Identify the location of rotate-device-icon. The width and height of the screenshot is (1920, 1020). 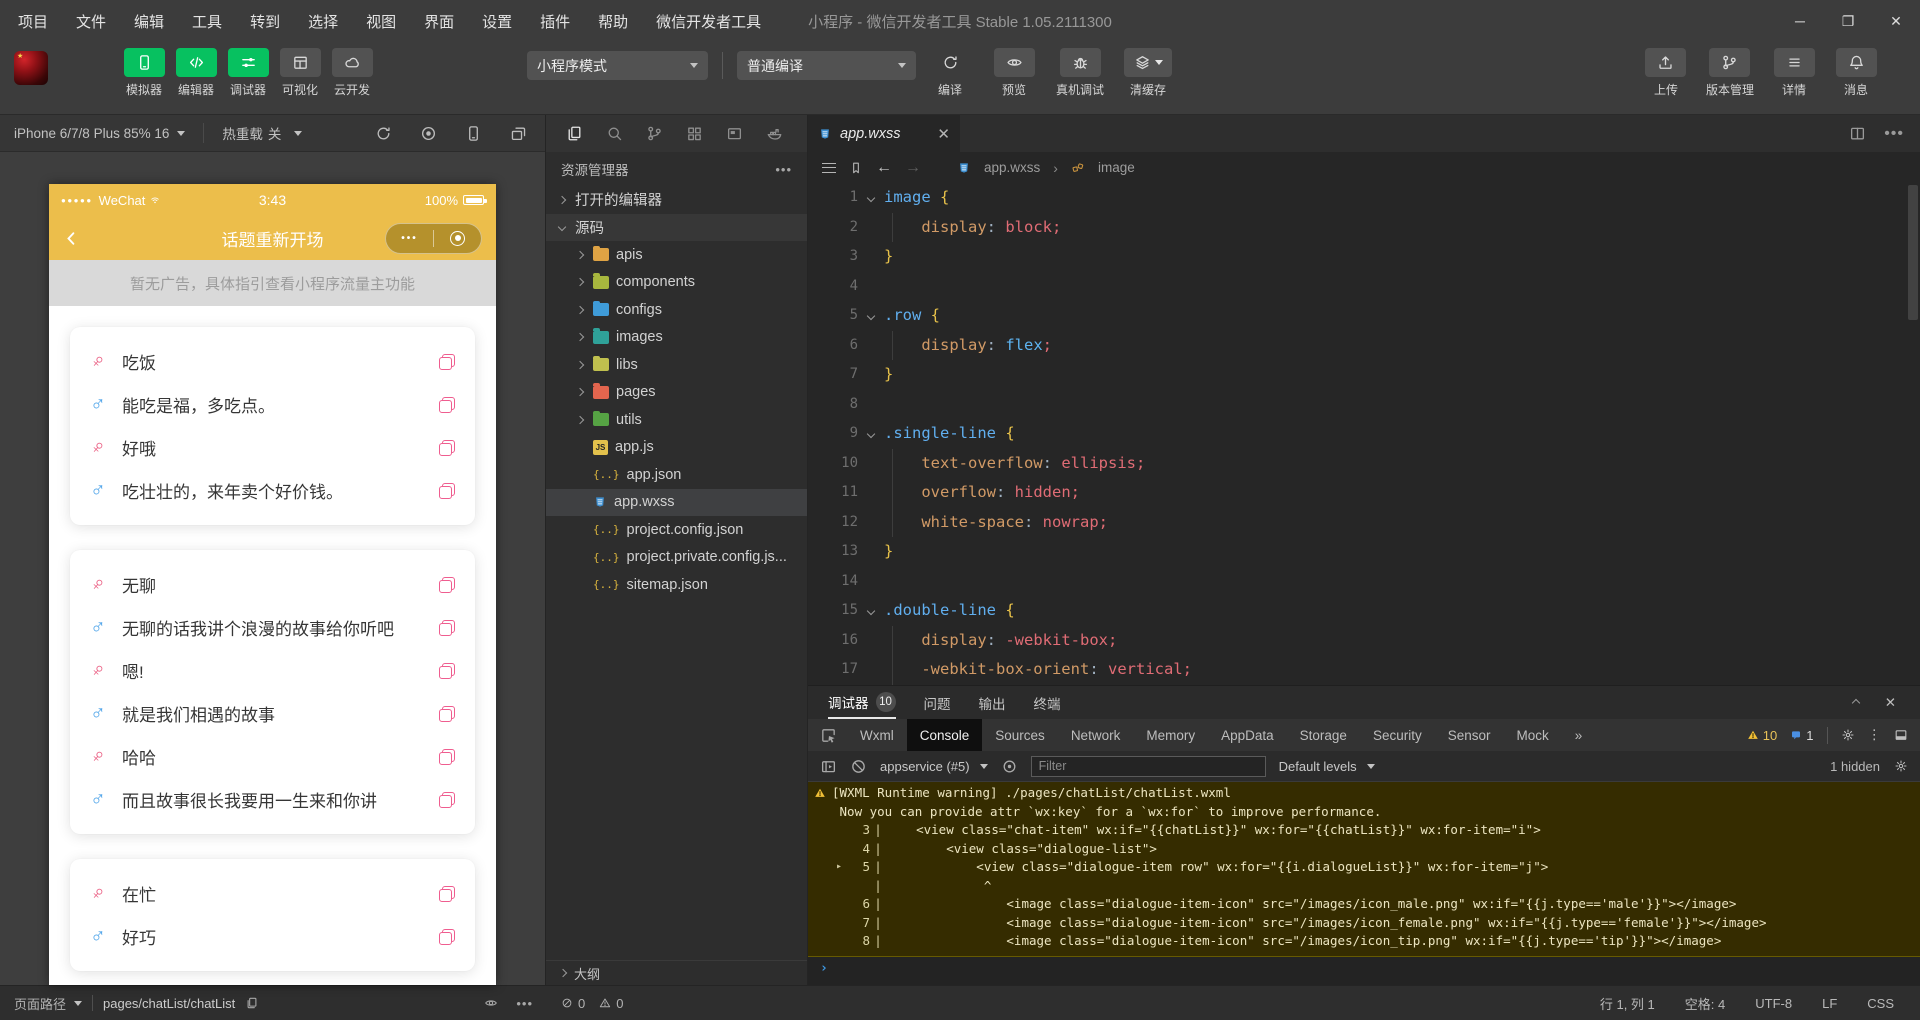
(518, 133).